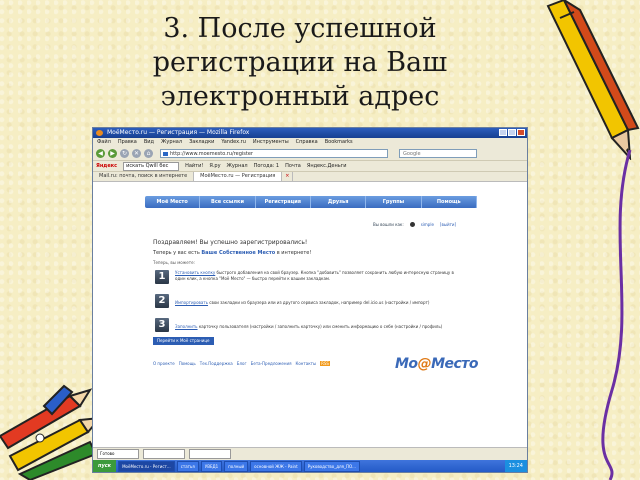 The height and width of the screenshot is (480, 640). What do you see at coordinates (148, 153) in the screenshot?
I see `home-button: ⌂` at bounding box center [148, 153].